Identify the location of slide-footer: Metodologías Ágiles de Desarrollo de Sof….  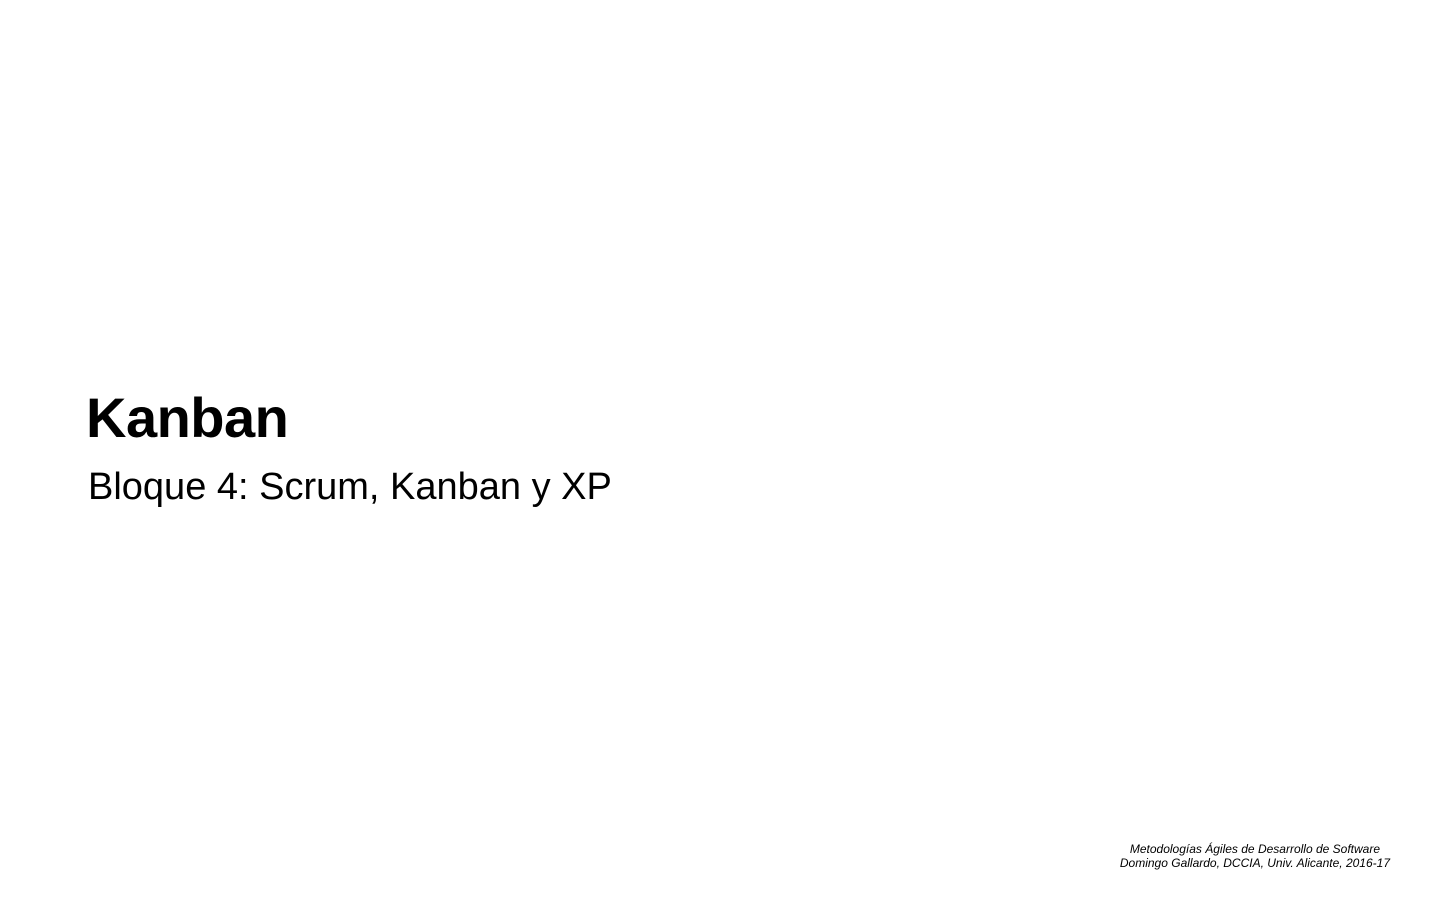
(1255, 856).